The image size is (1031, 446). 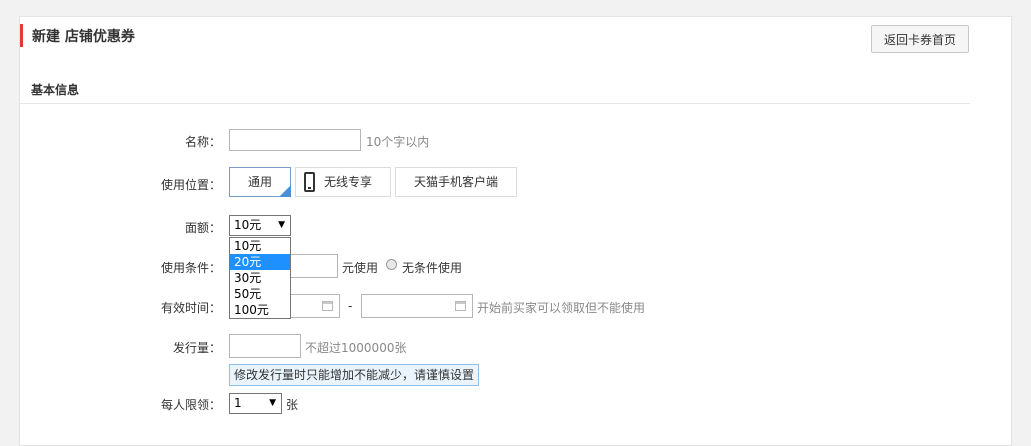 I want to click on denomination-select: 10元 ▼, so click(x=260, y=225).